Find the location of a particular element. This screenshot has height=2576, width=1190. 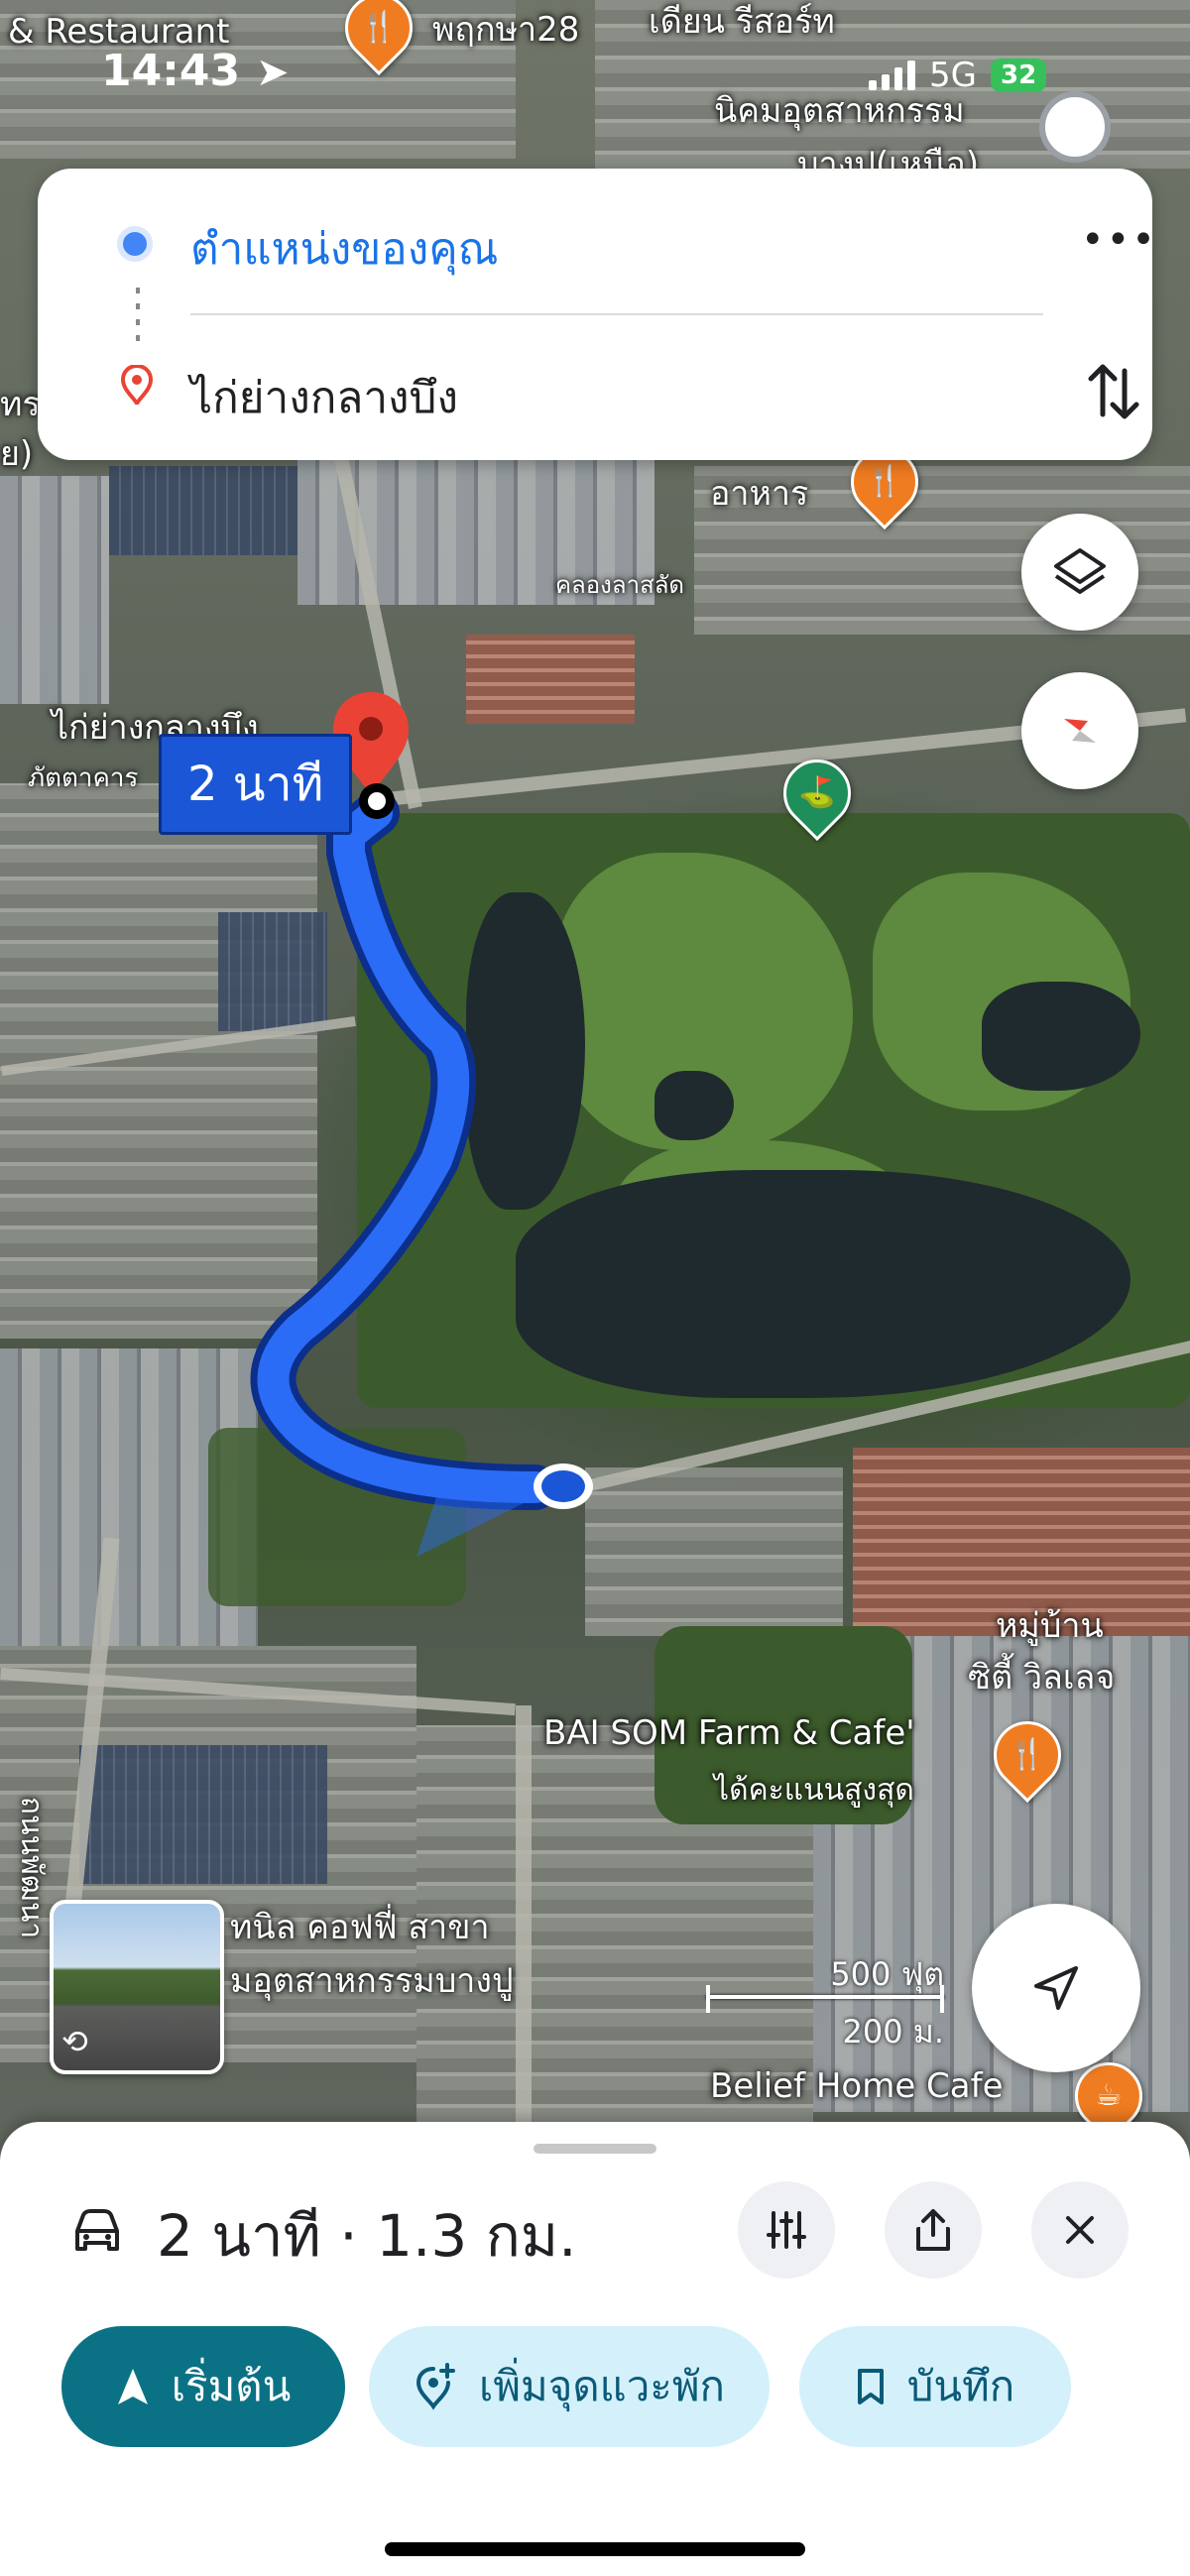

origin-field: ตำแหน่งของคุณ is located at coordinates (344, 249).